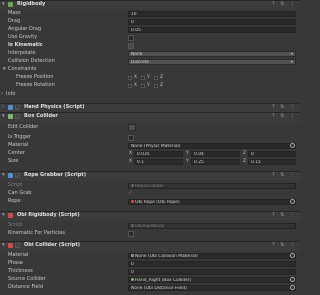 The image size is (320, 295). What do you see at coordinates (130, 78) in the screenshot?
I see `freeze-pos-x-checkbox` at bounding box center [130, 78].